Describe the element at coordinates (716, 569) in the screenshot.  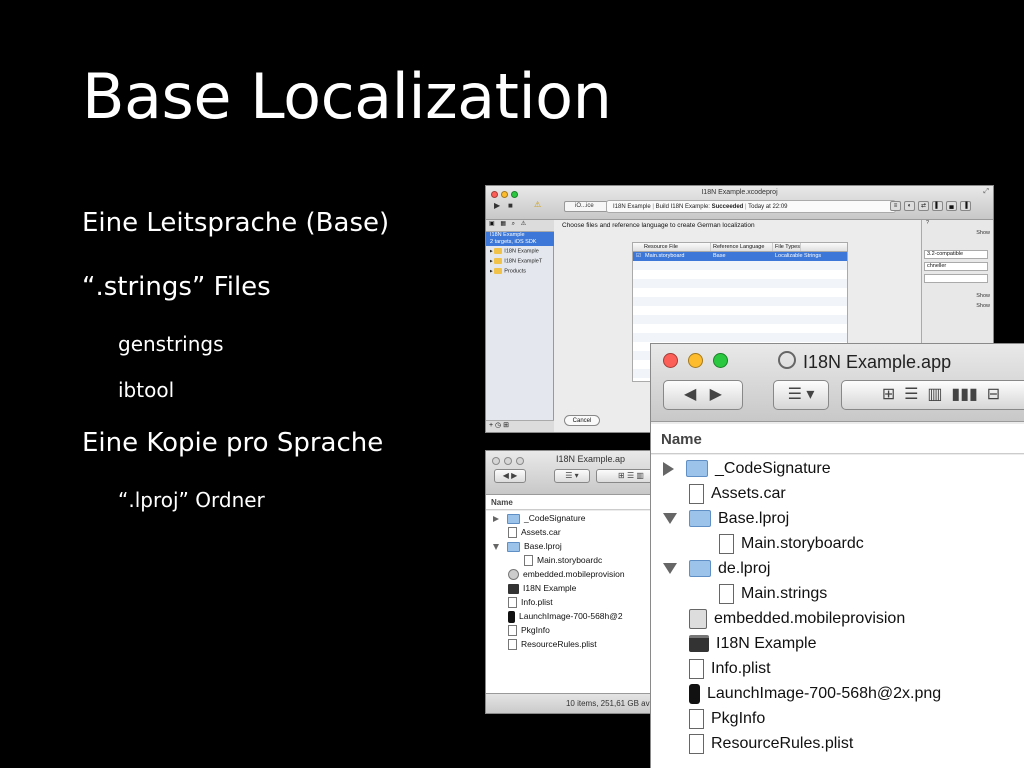
I see `list-item: de.lproj` at that location.